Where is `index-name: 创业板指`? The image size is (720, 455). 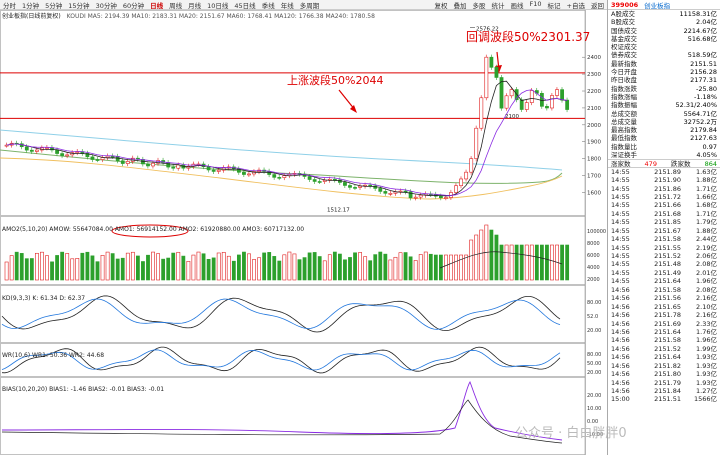
index-name: 创业板指 is located at coordinates (657, 5).